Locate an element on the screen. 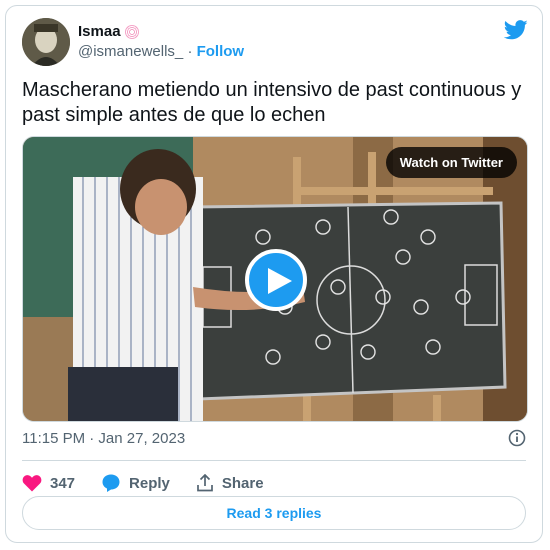 The height and width of the screenshot is (550, 550). share-icon is located at coordinates (205, 483).